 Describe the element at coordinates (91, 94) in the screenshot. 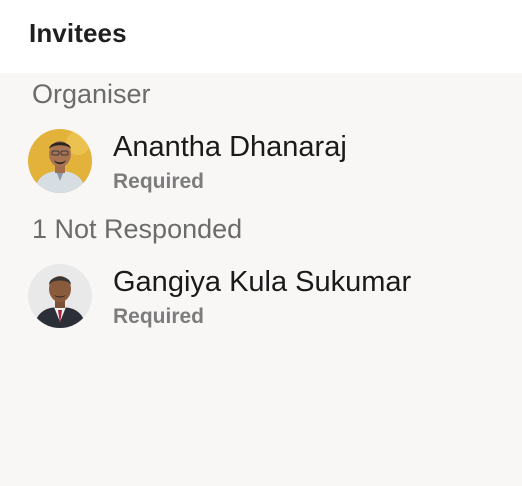

I see `section-label-organiser: Organiser` at that location.